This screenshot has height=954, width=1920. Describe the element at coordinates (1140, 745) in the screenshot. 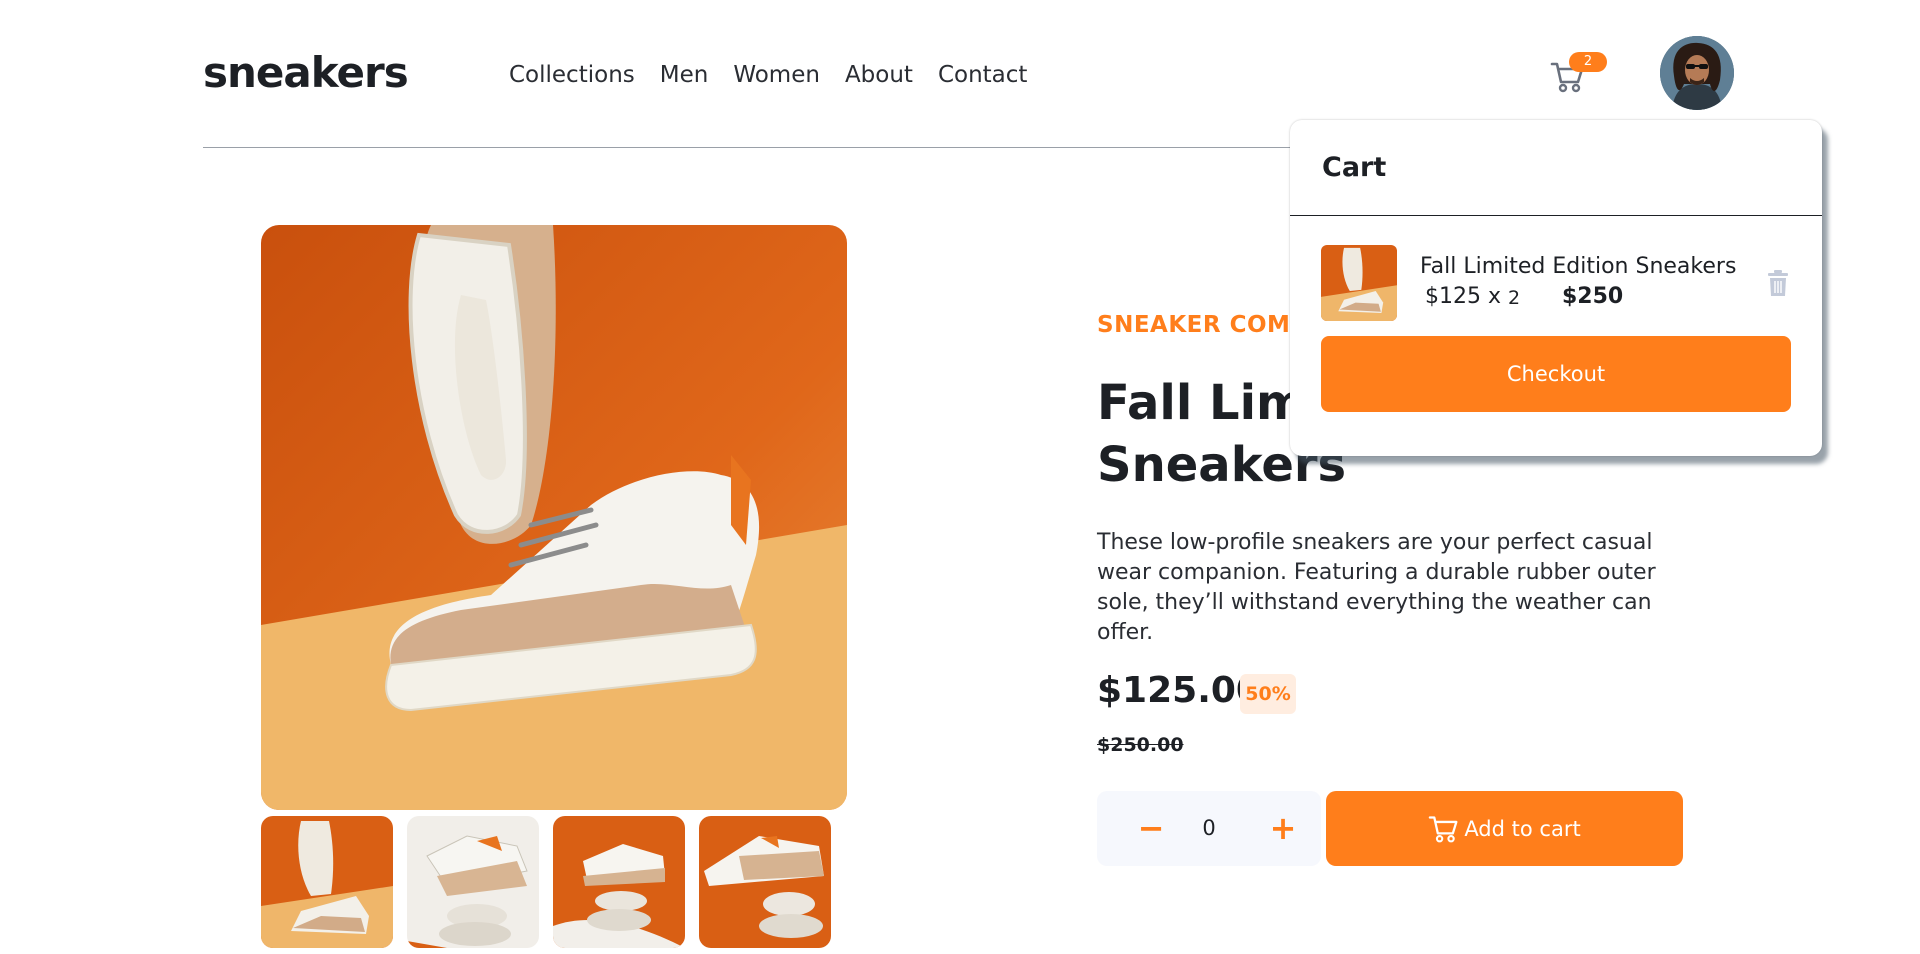

I see `original-price: $250.00` at that location.